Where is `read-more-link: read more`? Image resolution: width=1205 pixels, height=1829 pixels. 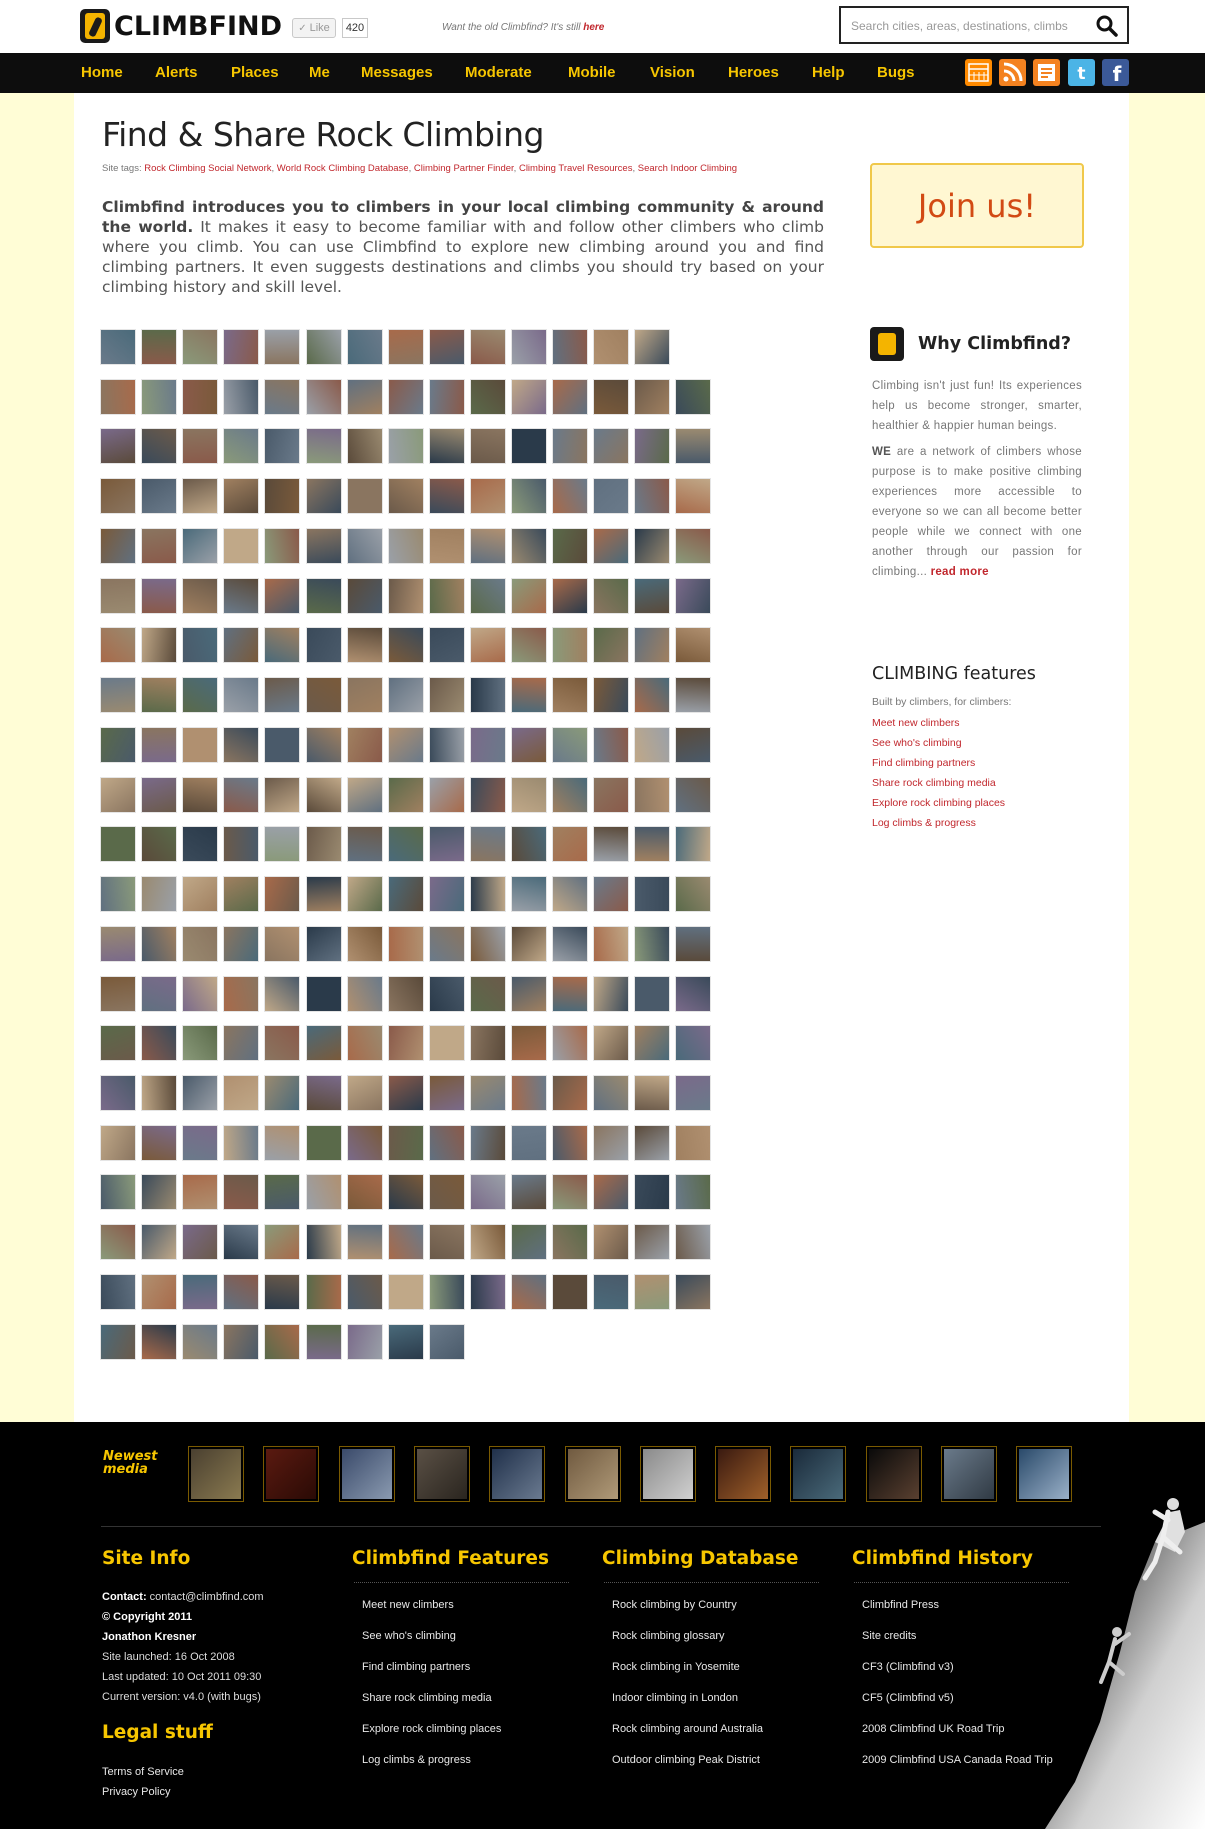
read-more-link: read more is located at coordinates (960, 572).